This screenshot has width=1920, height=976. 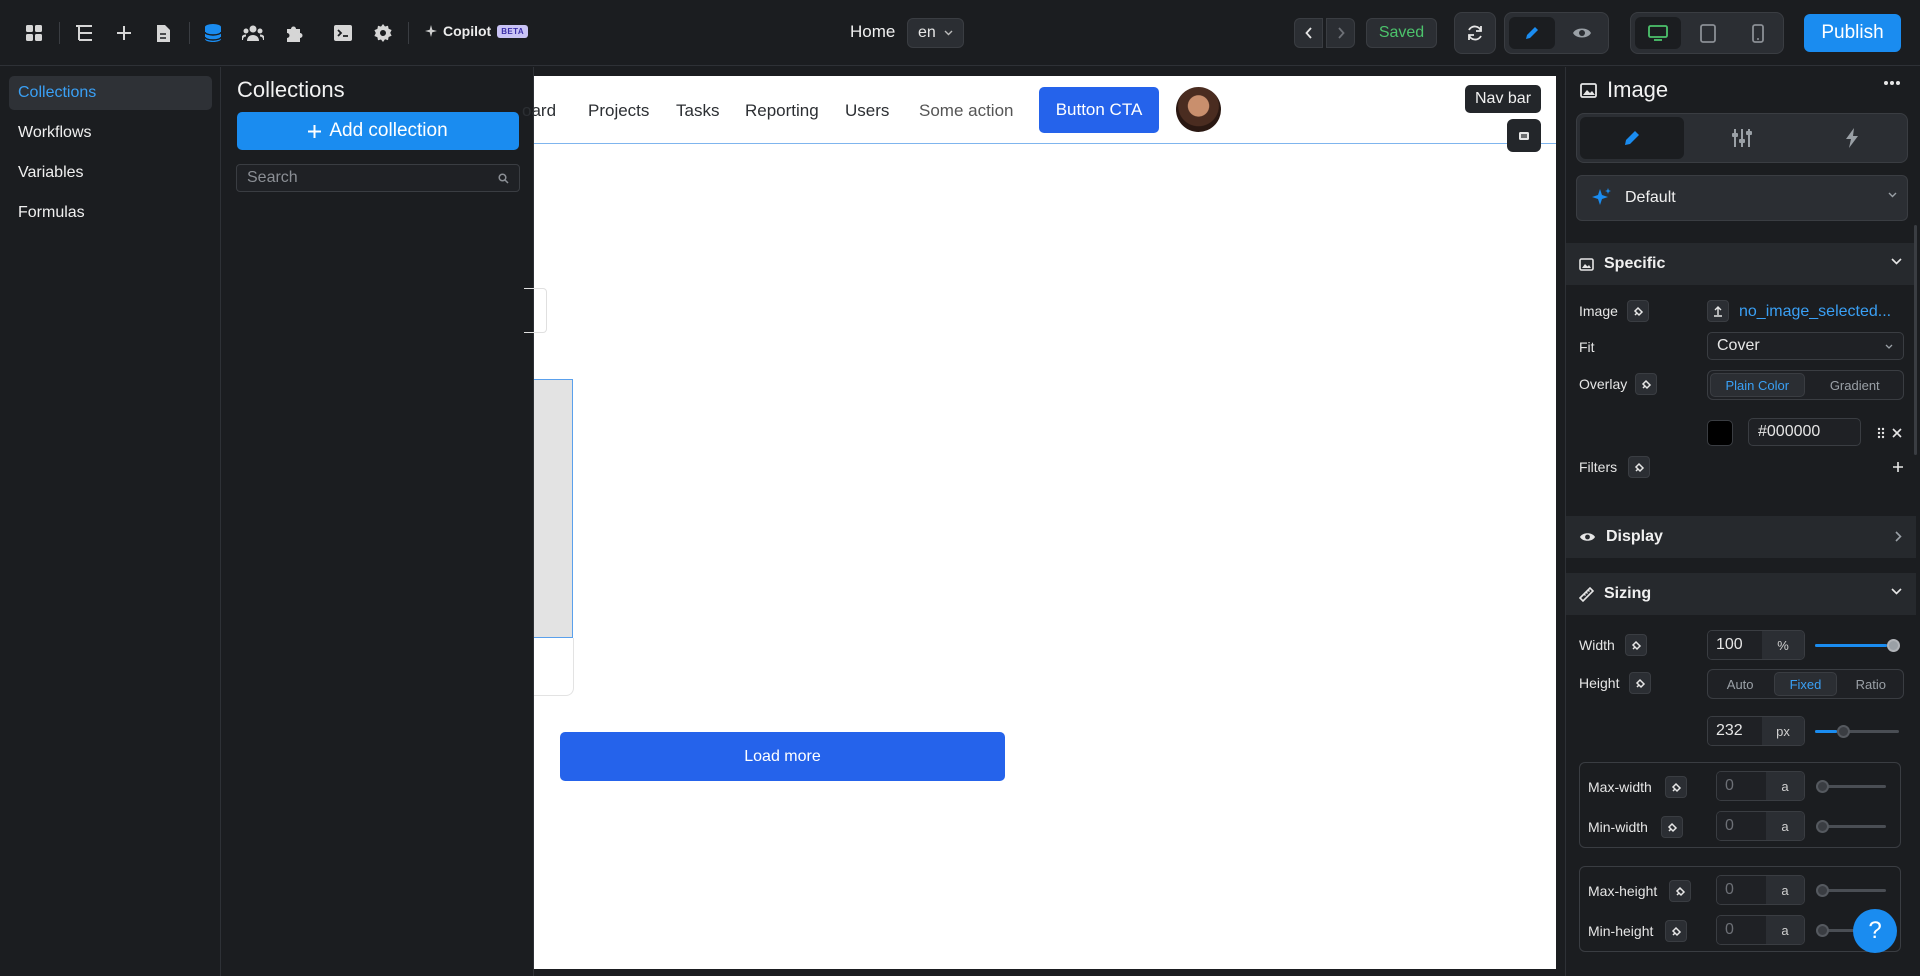 I want to click on help-button: ?, so click(x=1875, y=931).